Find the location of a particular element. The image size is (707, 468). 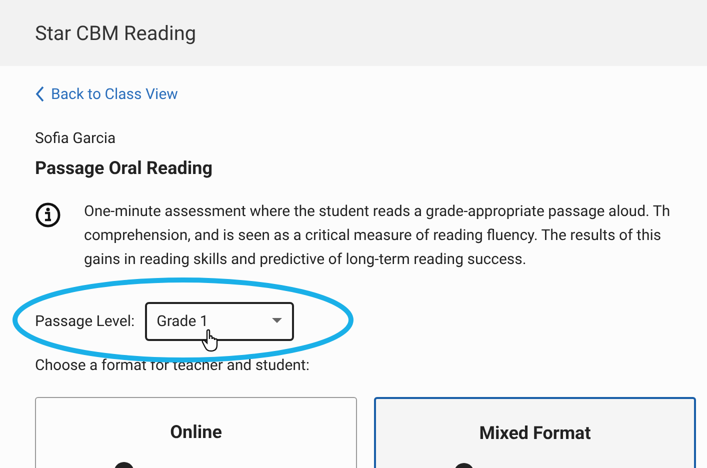

back-link: Back to Class View is located at coordinates (106, 94).